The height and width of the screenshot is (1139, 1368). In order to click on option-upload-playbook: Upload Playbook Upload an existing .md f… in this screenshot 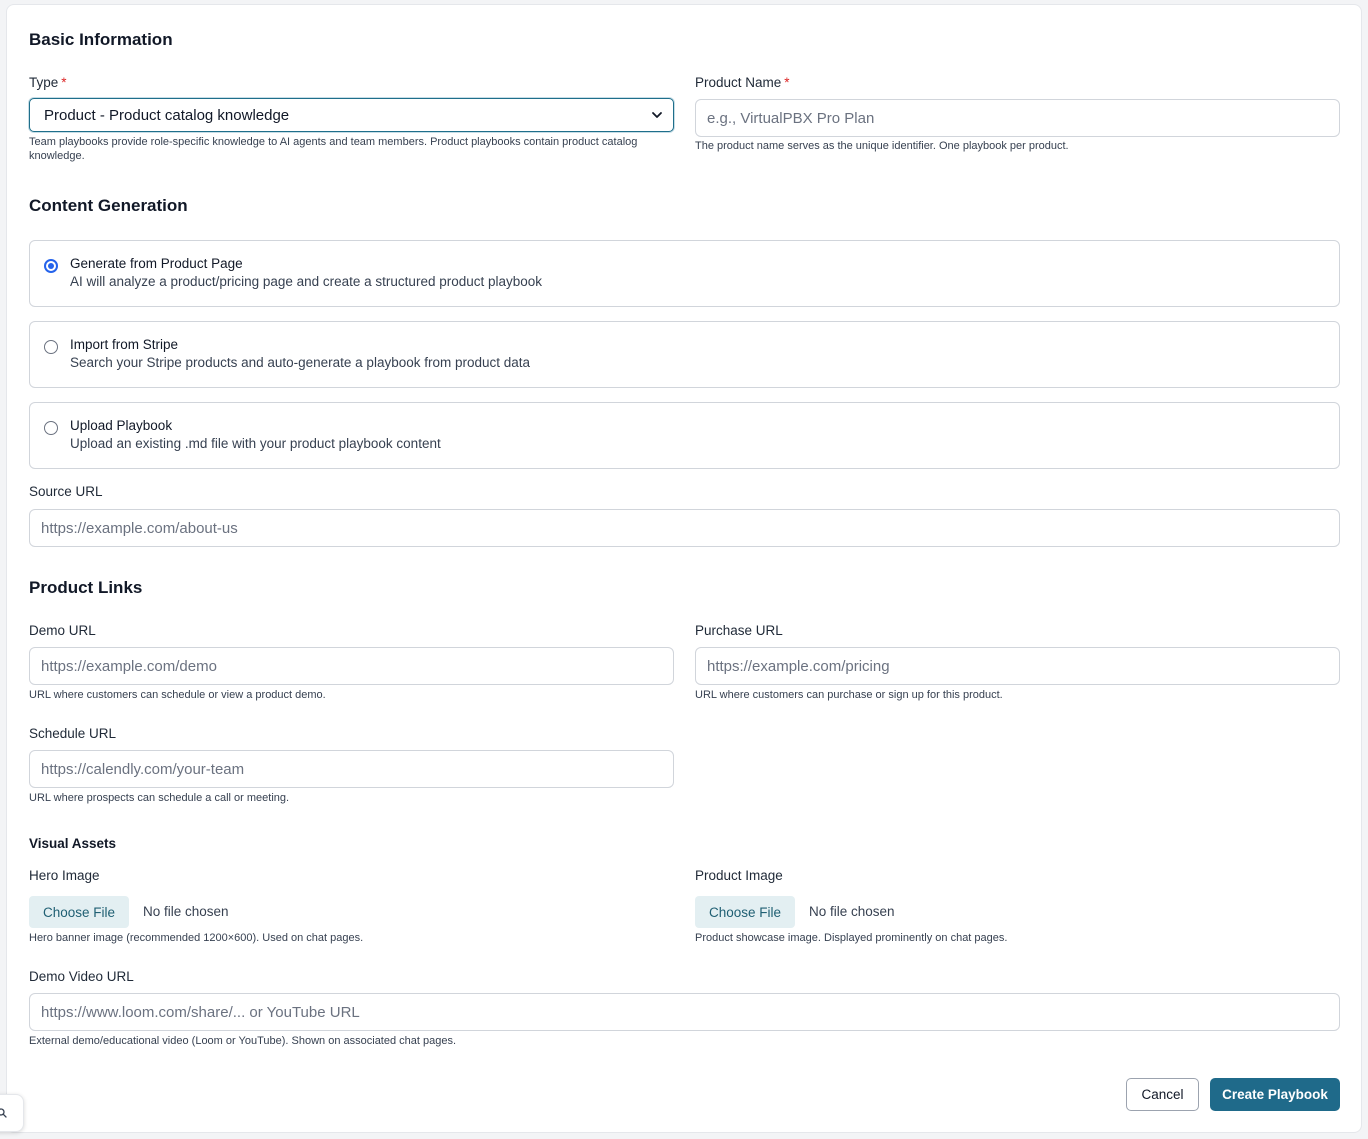, I will do `click(684, 435)`.